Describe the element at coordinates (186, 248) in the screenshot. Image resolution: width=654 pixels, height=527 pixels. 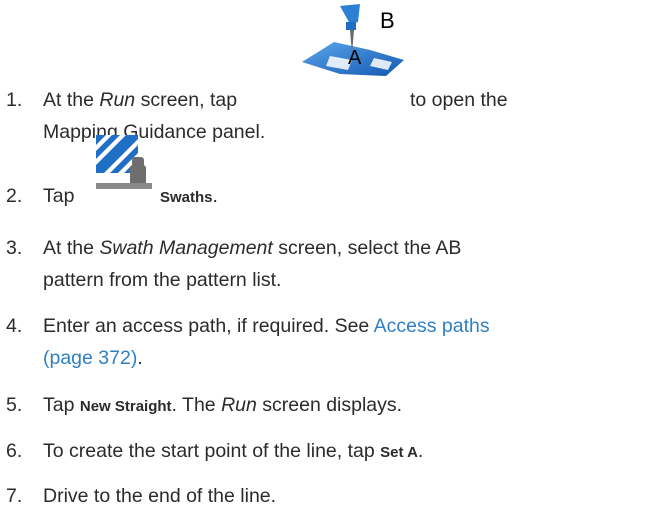
I see `screen-name: Swath Management` at that location.